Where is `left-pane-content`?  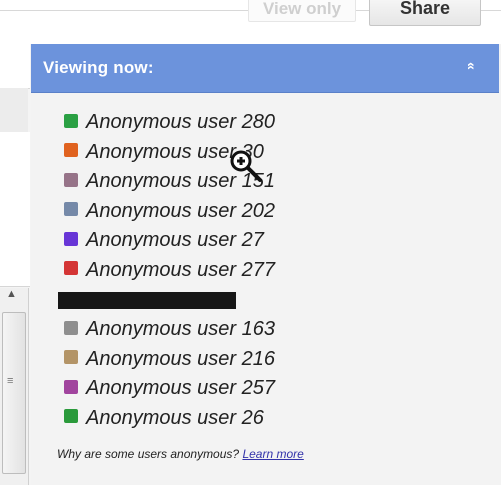
left-pane-content is located at coordinates (15, 209).